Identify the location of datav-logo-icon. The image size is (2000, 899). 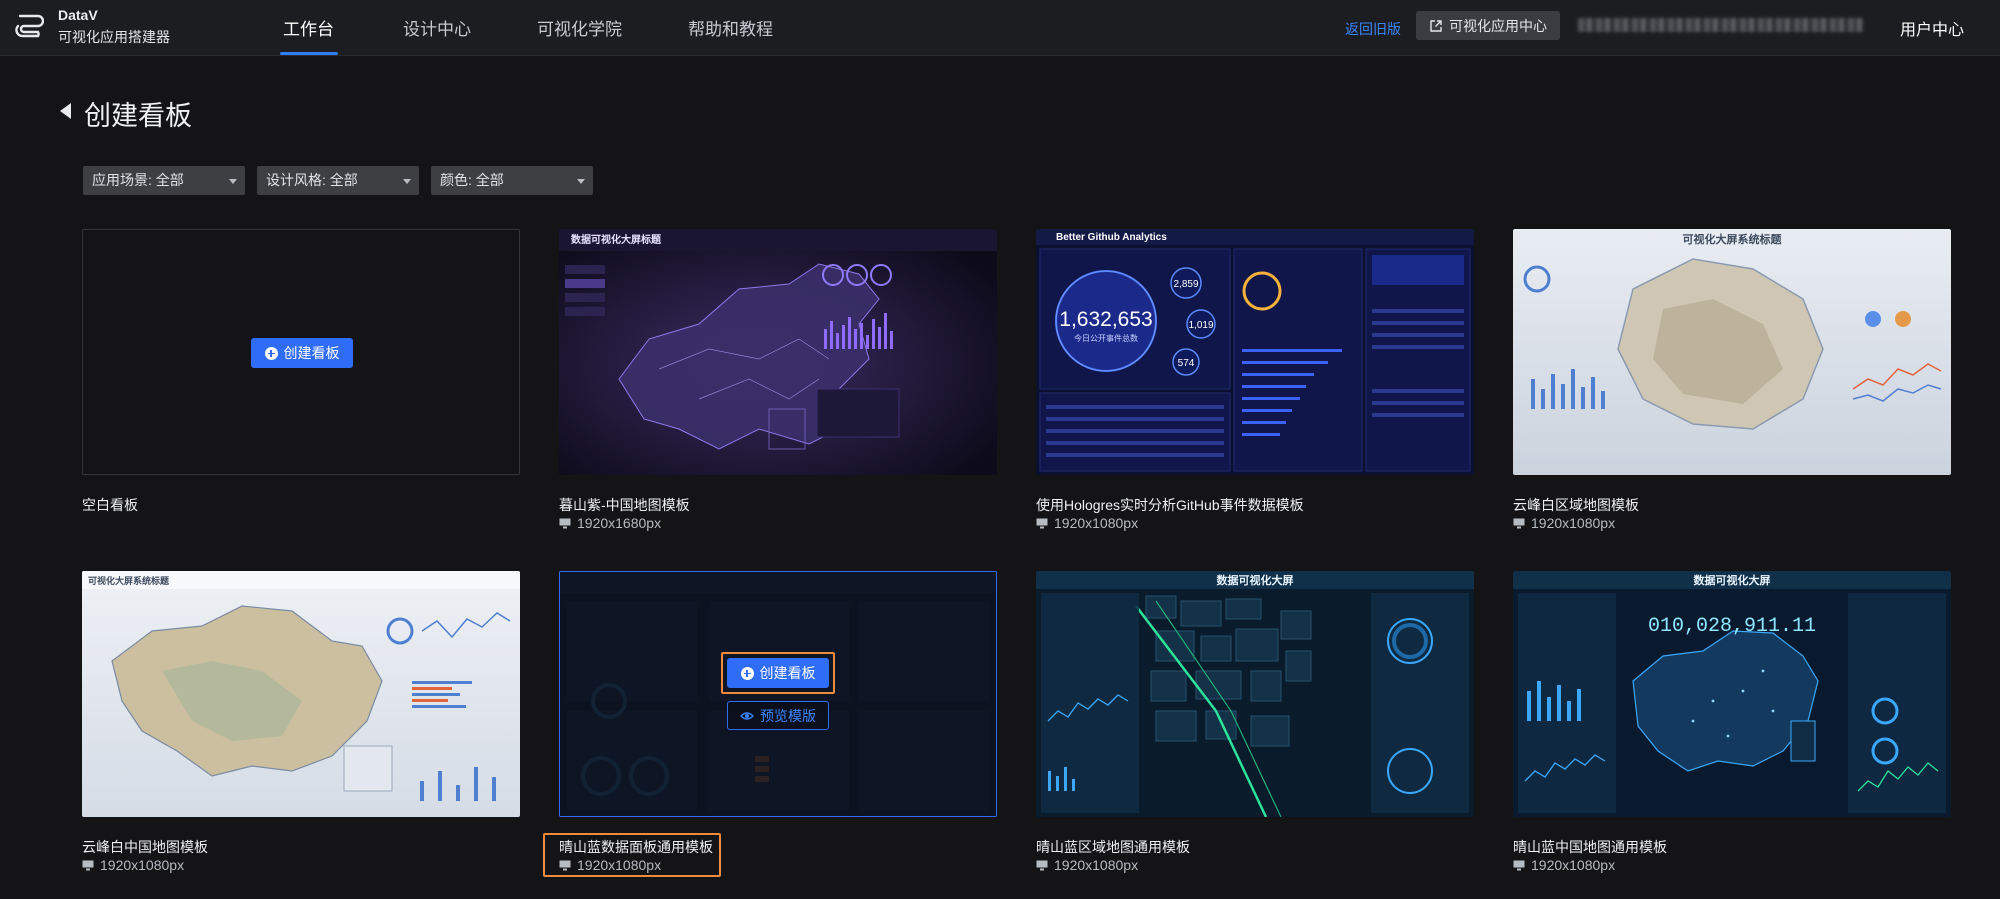
(29, 26).